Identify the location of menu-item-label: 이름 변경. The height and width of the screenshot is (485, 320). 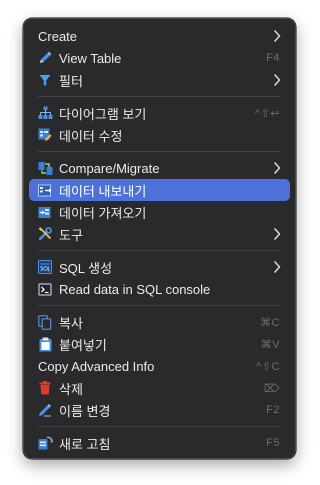
(85, 411).